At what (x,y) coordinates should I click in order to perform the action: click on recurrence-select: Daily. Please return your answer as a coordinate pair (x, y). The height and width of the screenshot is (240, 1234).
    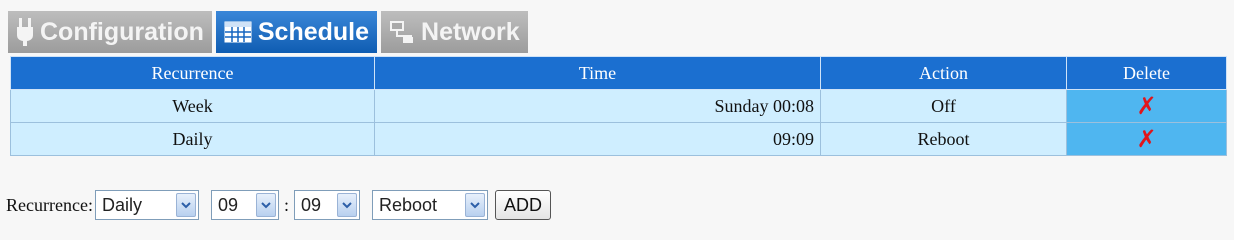
    Looking at the image, I should click on (146, 205).